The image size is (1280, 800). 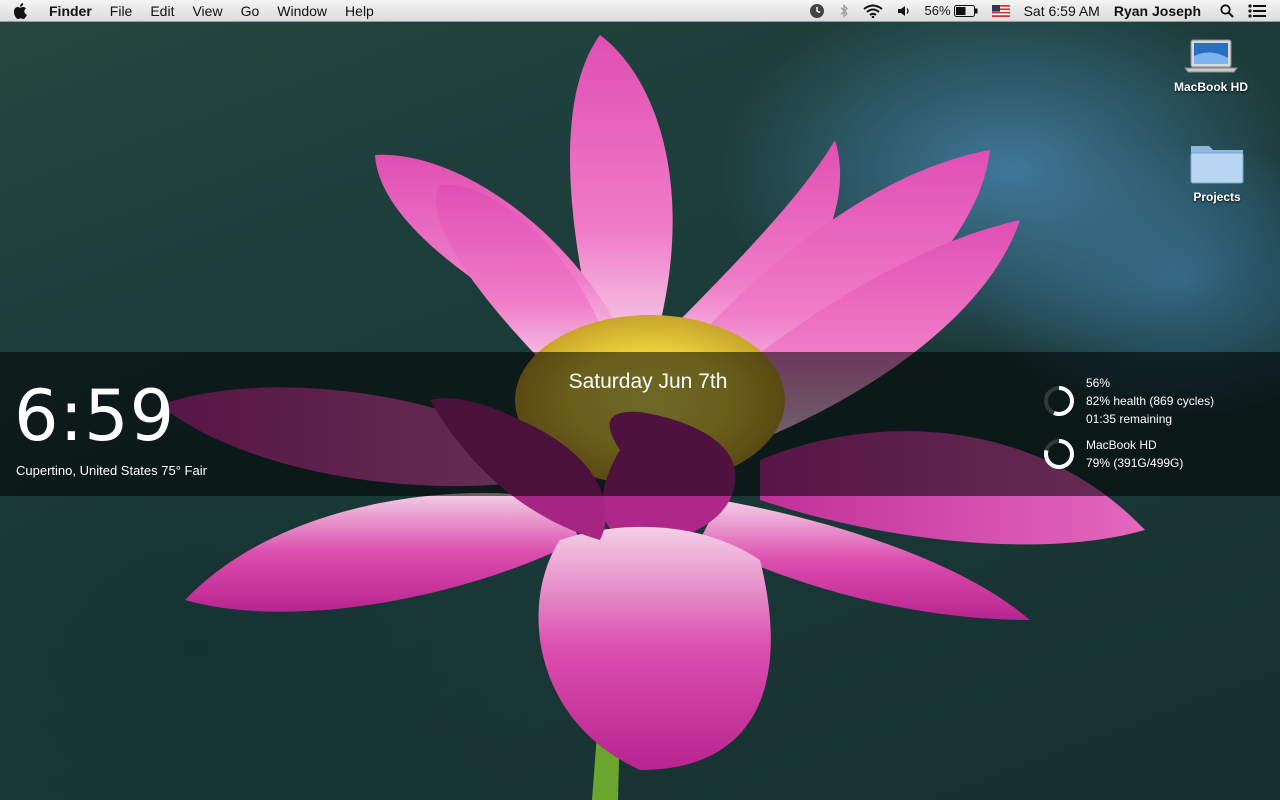 What do you see at coordinates (1211, 56) in the screenshot?
I see `hard-drive-icon` at bounding box center [1211, 56].